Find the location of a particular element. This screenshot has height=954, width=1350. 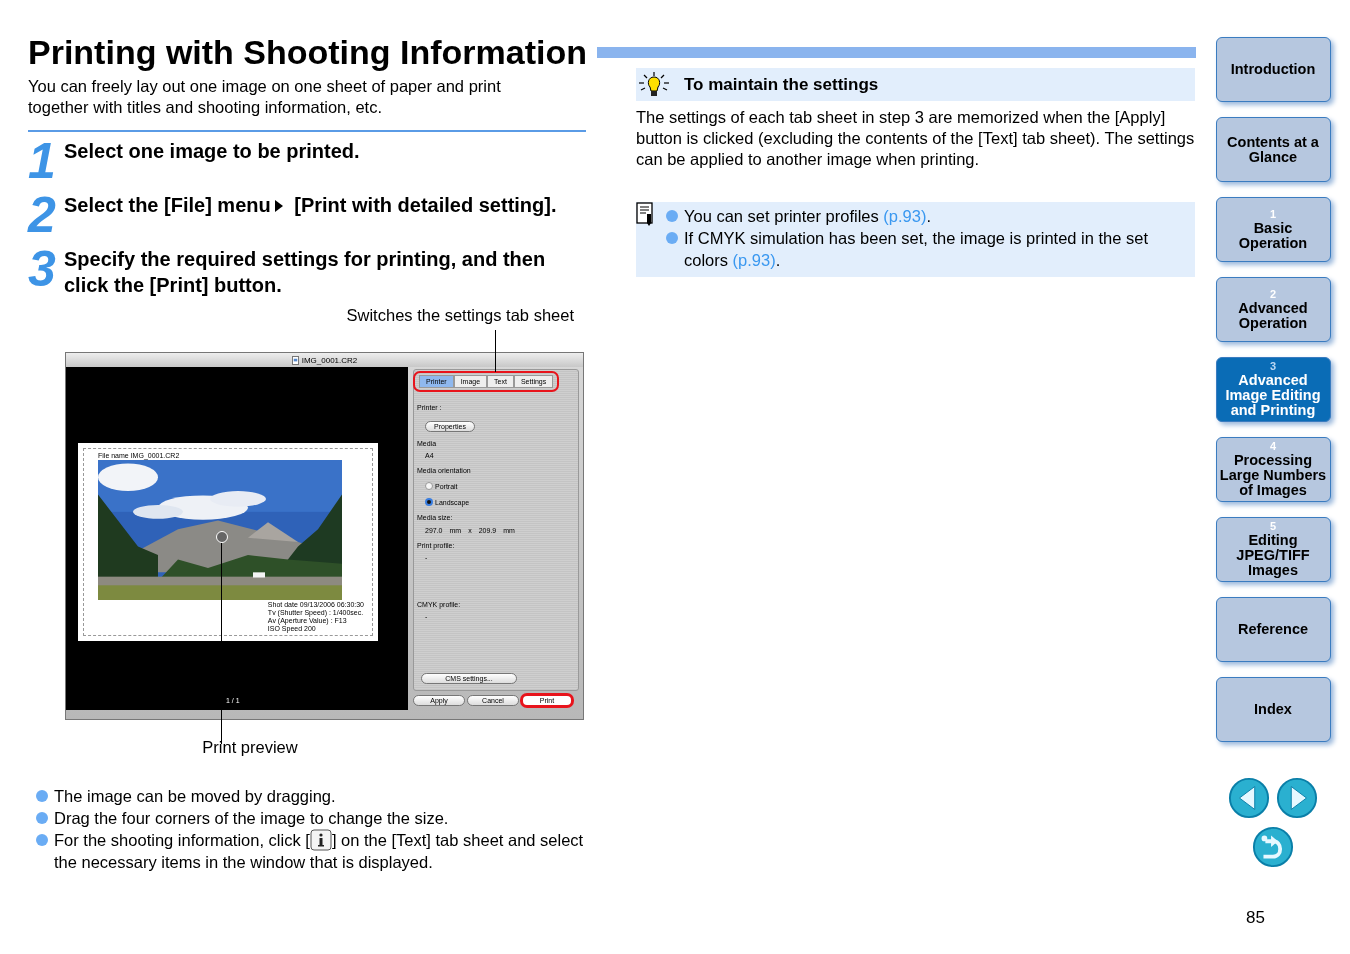

chapter-nav-button: 4 Processing Large Numbers of Images is located at coordinates (1273, 469).